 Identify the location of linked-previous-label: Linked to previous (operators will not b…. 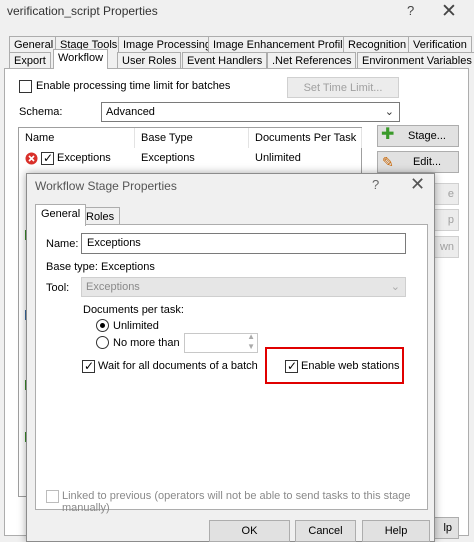
(236, 502).